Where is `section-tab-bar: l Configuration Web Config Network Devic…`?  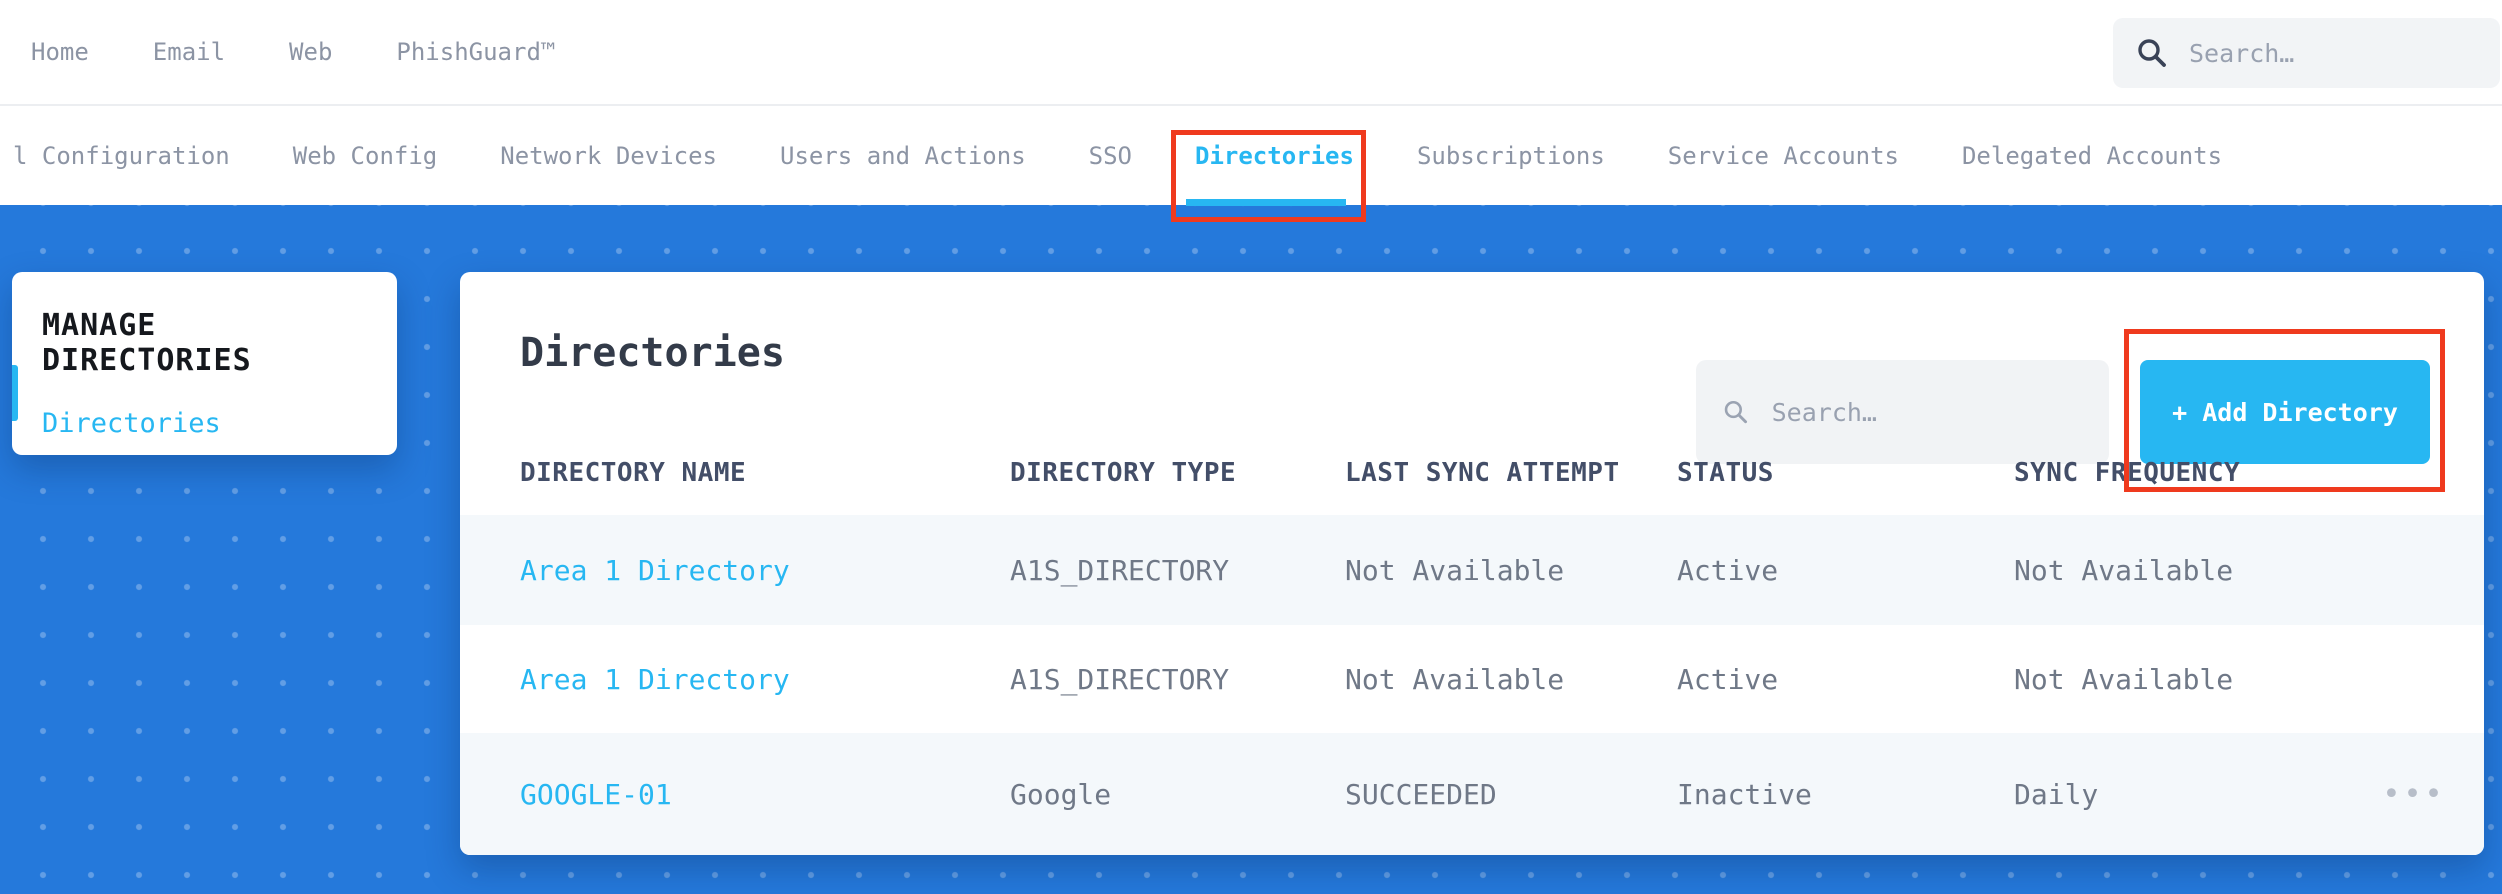
section-tab-bar: l Configuration Web Config Network Devic… is located at coordinates (1251, 155).